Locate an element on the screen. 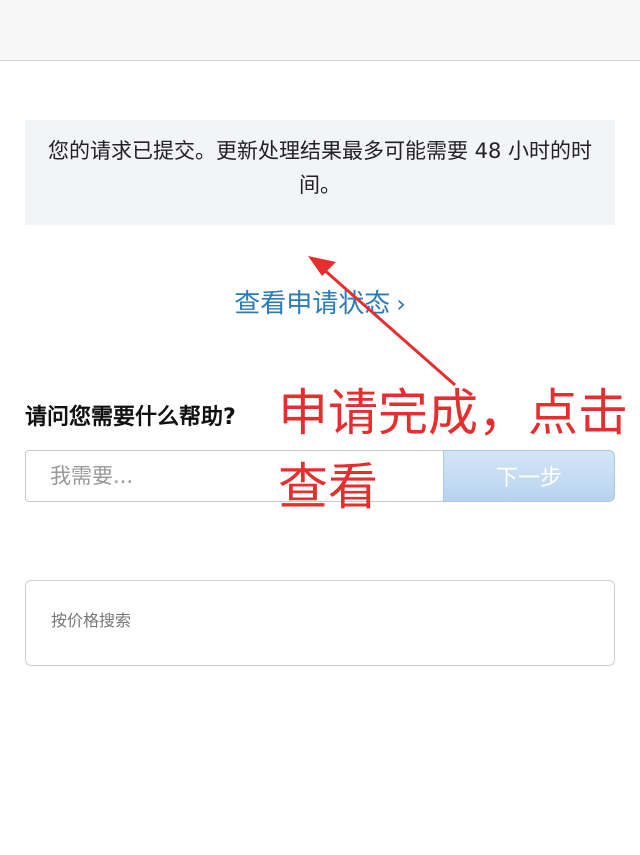  next-step-button: 下一步 is located at coordinates (529, 476).